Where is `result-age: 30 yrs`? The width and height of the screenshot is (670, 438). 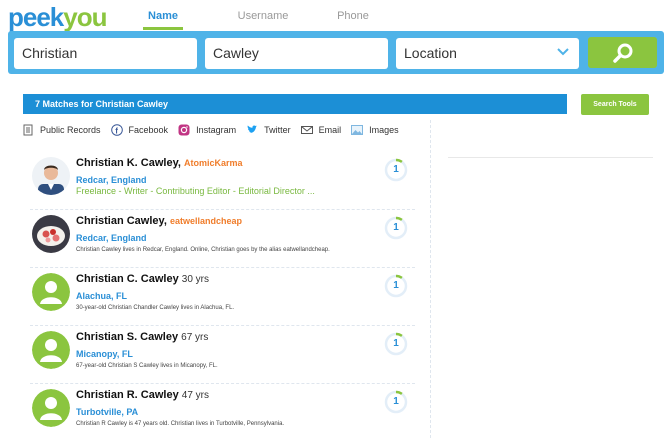
result-age: 30 yrs is located at coordinates (195, 279).